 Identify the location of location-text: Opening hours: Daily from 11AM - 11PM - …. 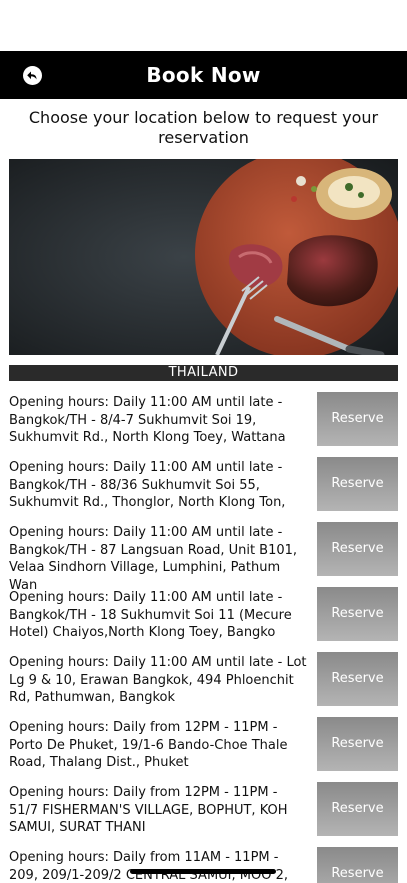
(148, 866).